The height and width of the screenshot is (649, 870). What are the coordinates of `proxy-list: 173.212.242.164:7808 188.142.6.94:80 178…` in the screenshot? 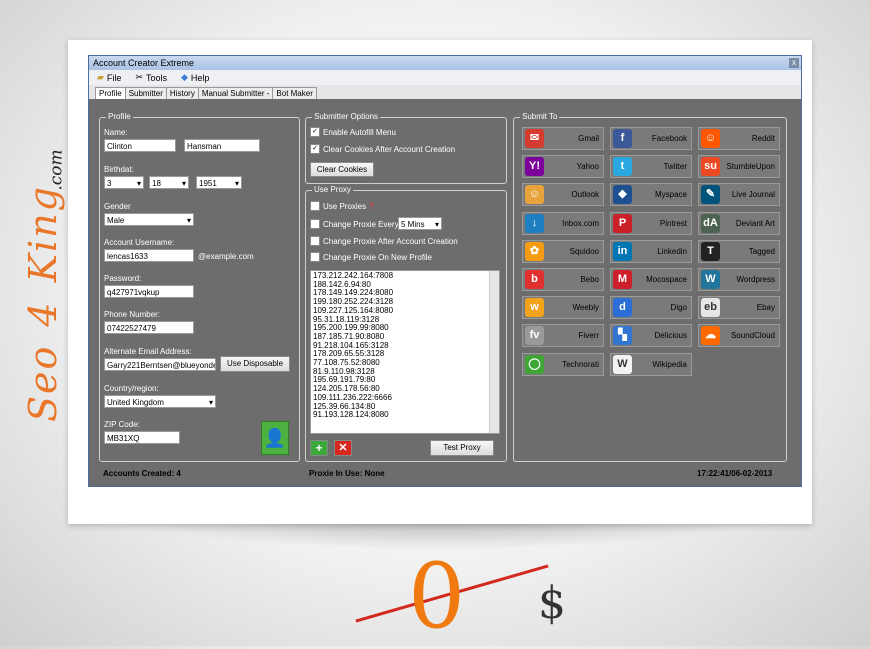 It's located at (405, 352).